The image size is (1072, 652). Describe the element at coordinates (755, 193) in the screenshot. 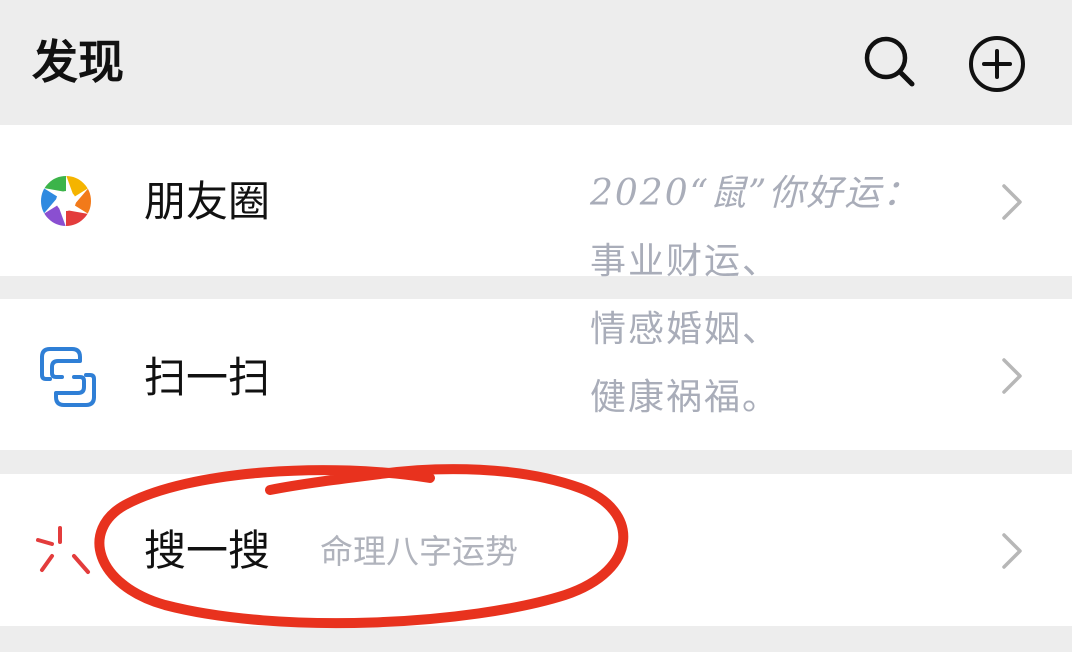

I see `overlay-line: 2020“鼠”你好运：` at that location.